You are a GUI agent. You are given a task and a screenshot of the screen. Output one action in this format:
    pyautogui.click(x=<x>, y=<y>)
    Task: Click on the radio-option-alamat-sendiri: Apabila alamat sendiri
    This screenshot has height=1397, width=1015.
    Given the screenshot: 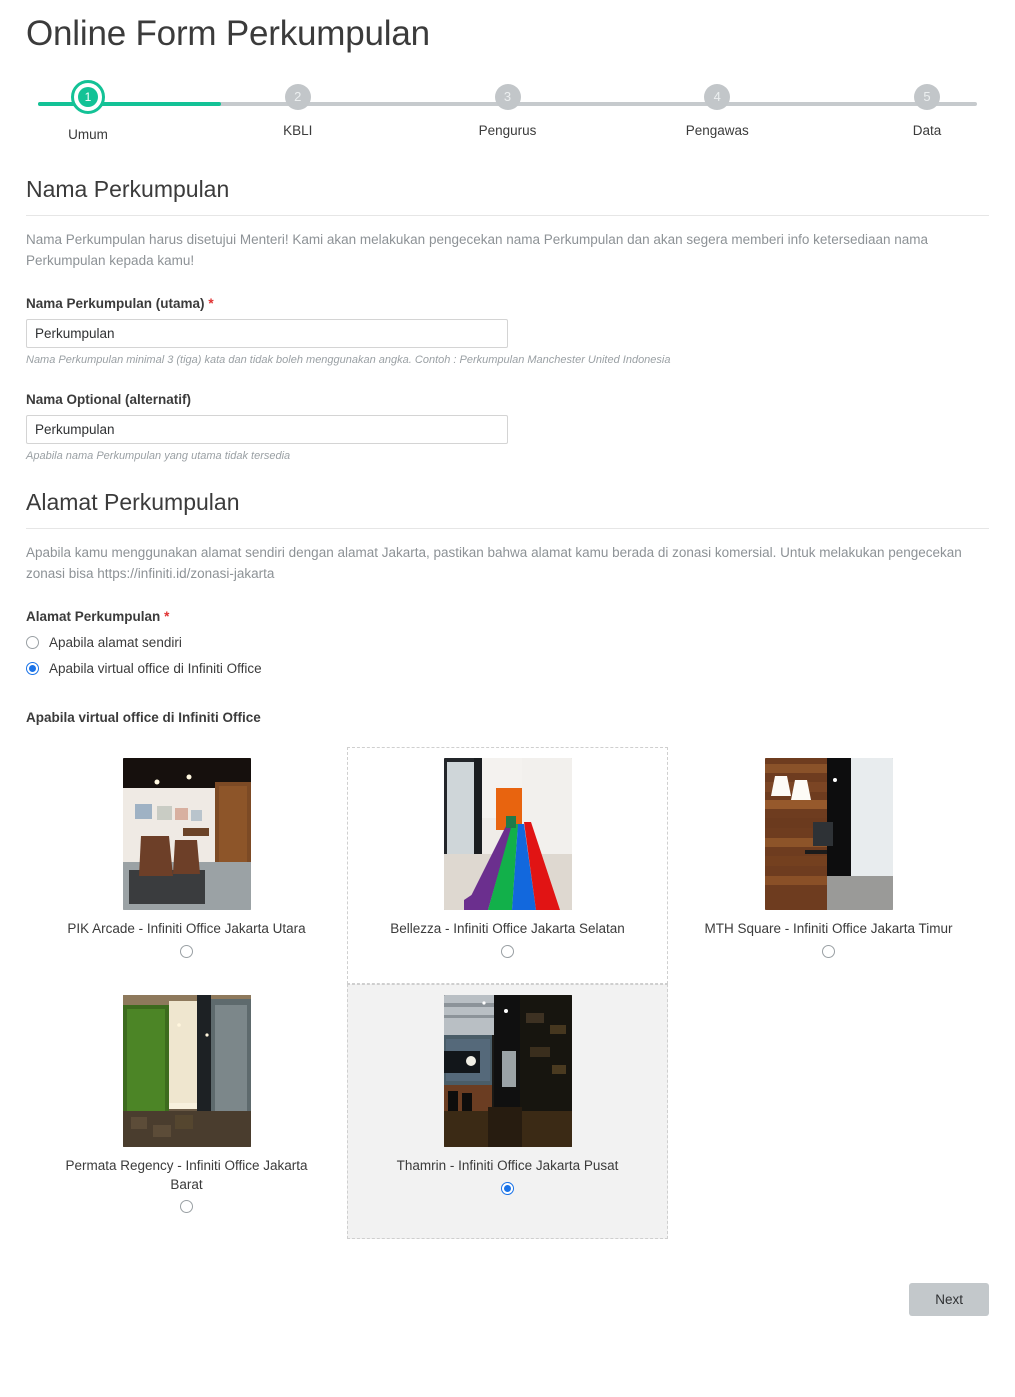 What is the action you would take?
    pyautogui.click(x=507, y=642)
    